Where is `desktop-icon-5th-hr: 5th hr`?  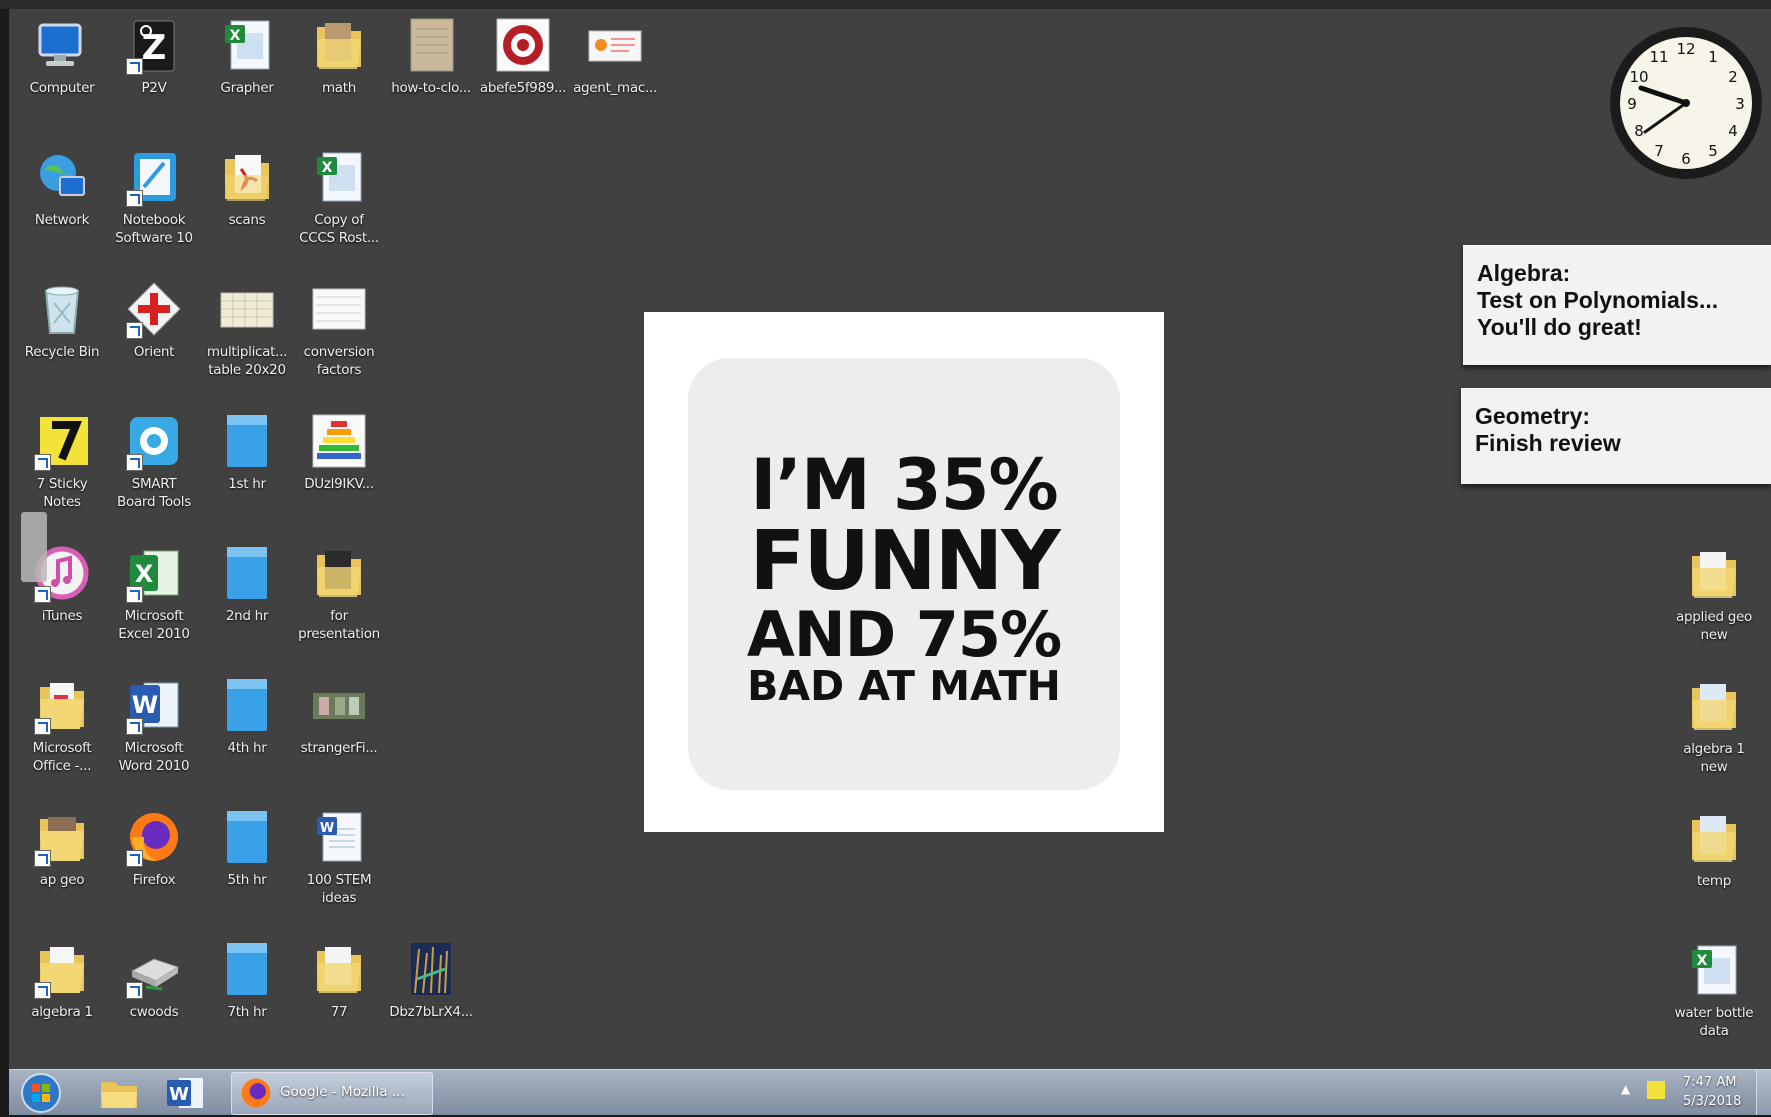
desktop-icon-5th-hr: 5th hr is located at coordinates (247, 848).